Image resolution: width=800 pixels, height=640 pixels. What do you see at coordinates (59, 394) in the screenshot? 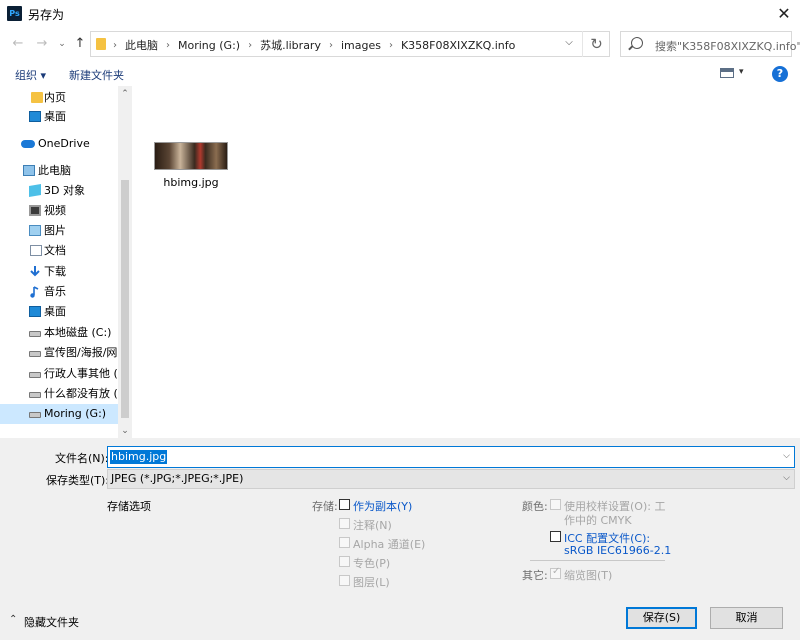
I see `nav-item-drive-f: 什么都没有放 (F:` at bounding box center [59, 394].